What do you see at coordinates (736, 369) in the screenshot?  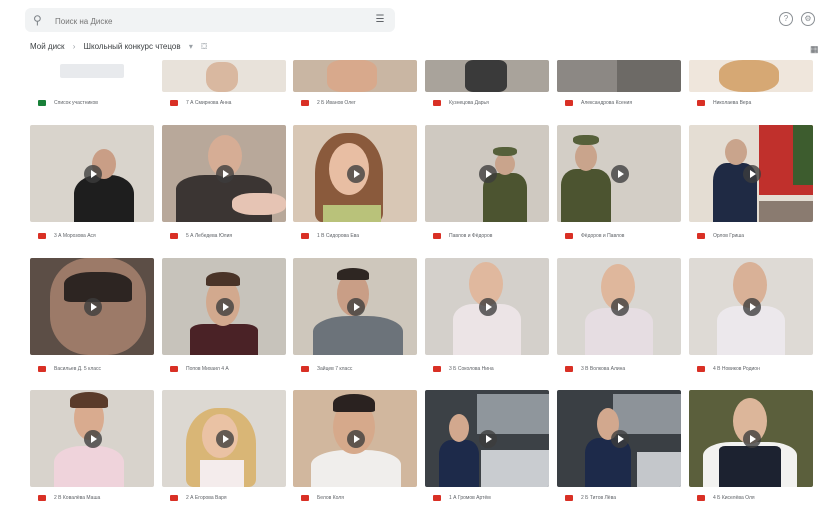 I see `file-name: 4 В Новиков Родион` at bounding box center [736, 369].